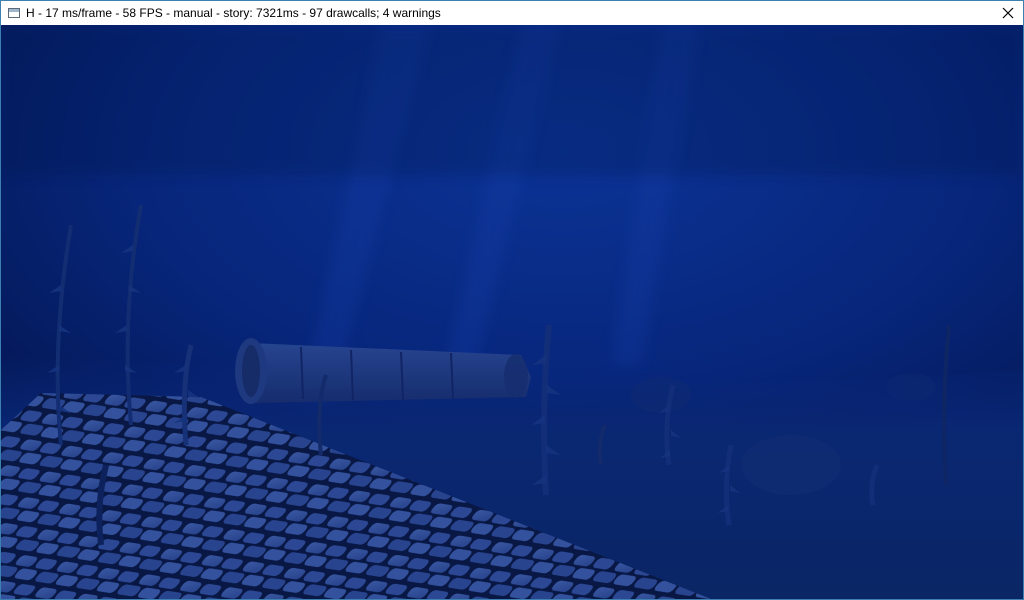  Describe the element at coordinates (14, 13) in the screenshot. I see `application-window-icon` at that location.